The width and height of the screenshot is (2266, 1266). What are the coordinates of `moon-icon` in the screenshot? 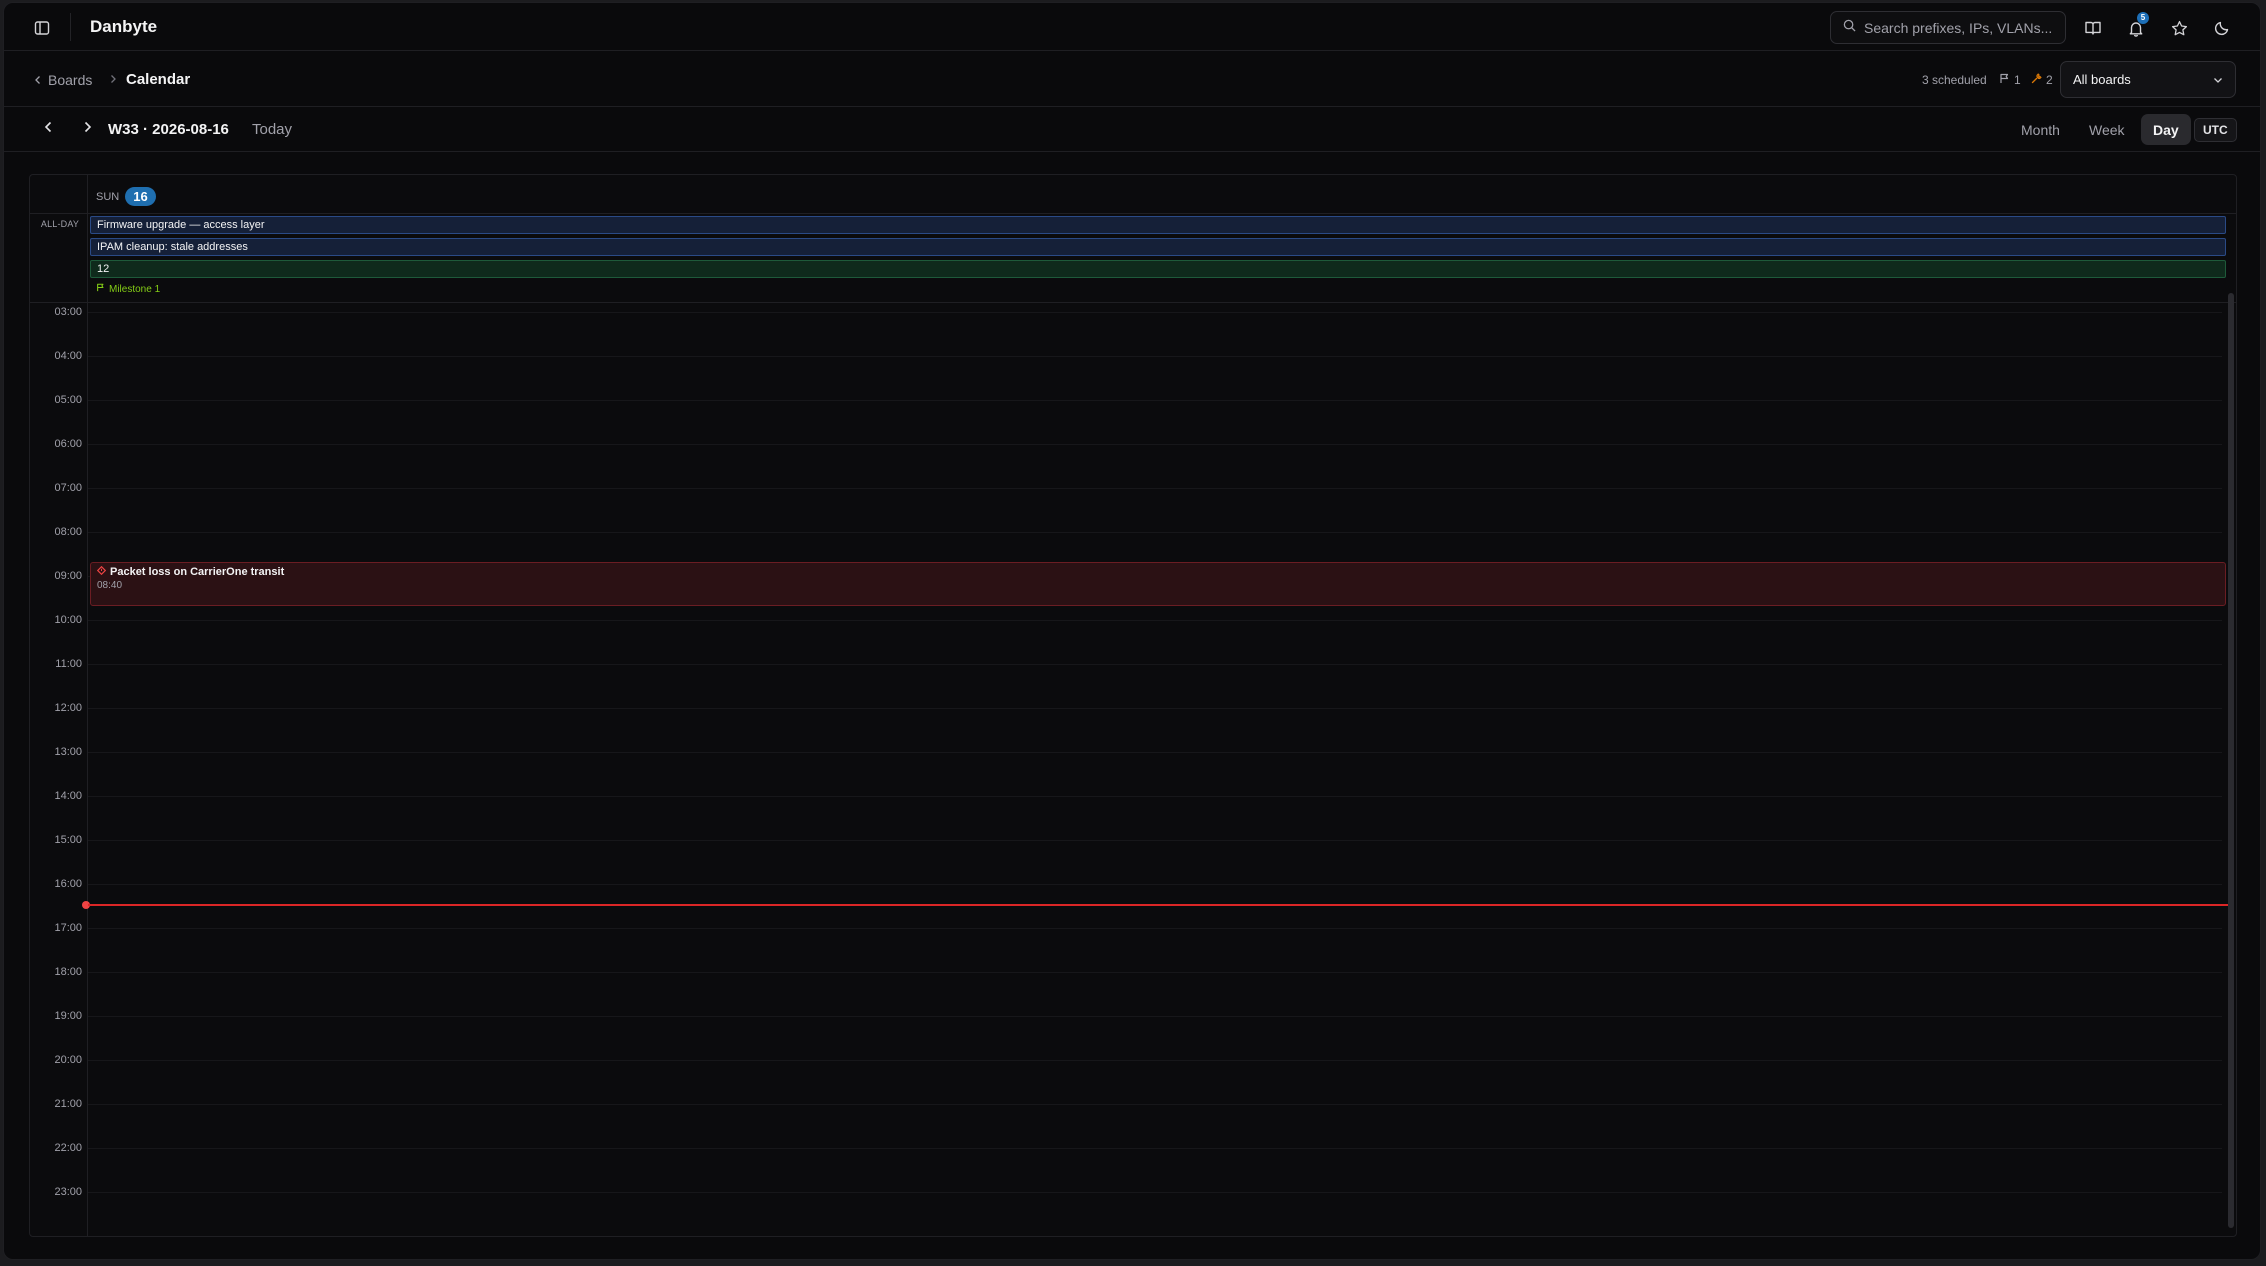 It's located at (2222, 28).